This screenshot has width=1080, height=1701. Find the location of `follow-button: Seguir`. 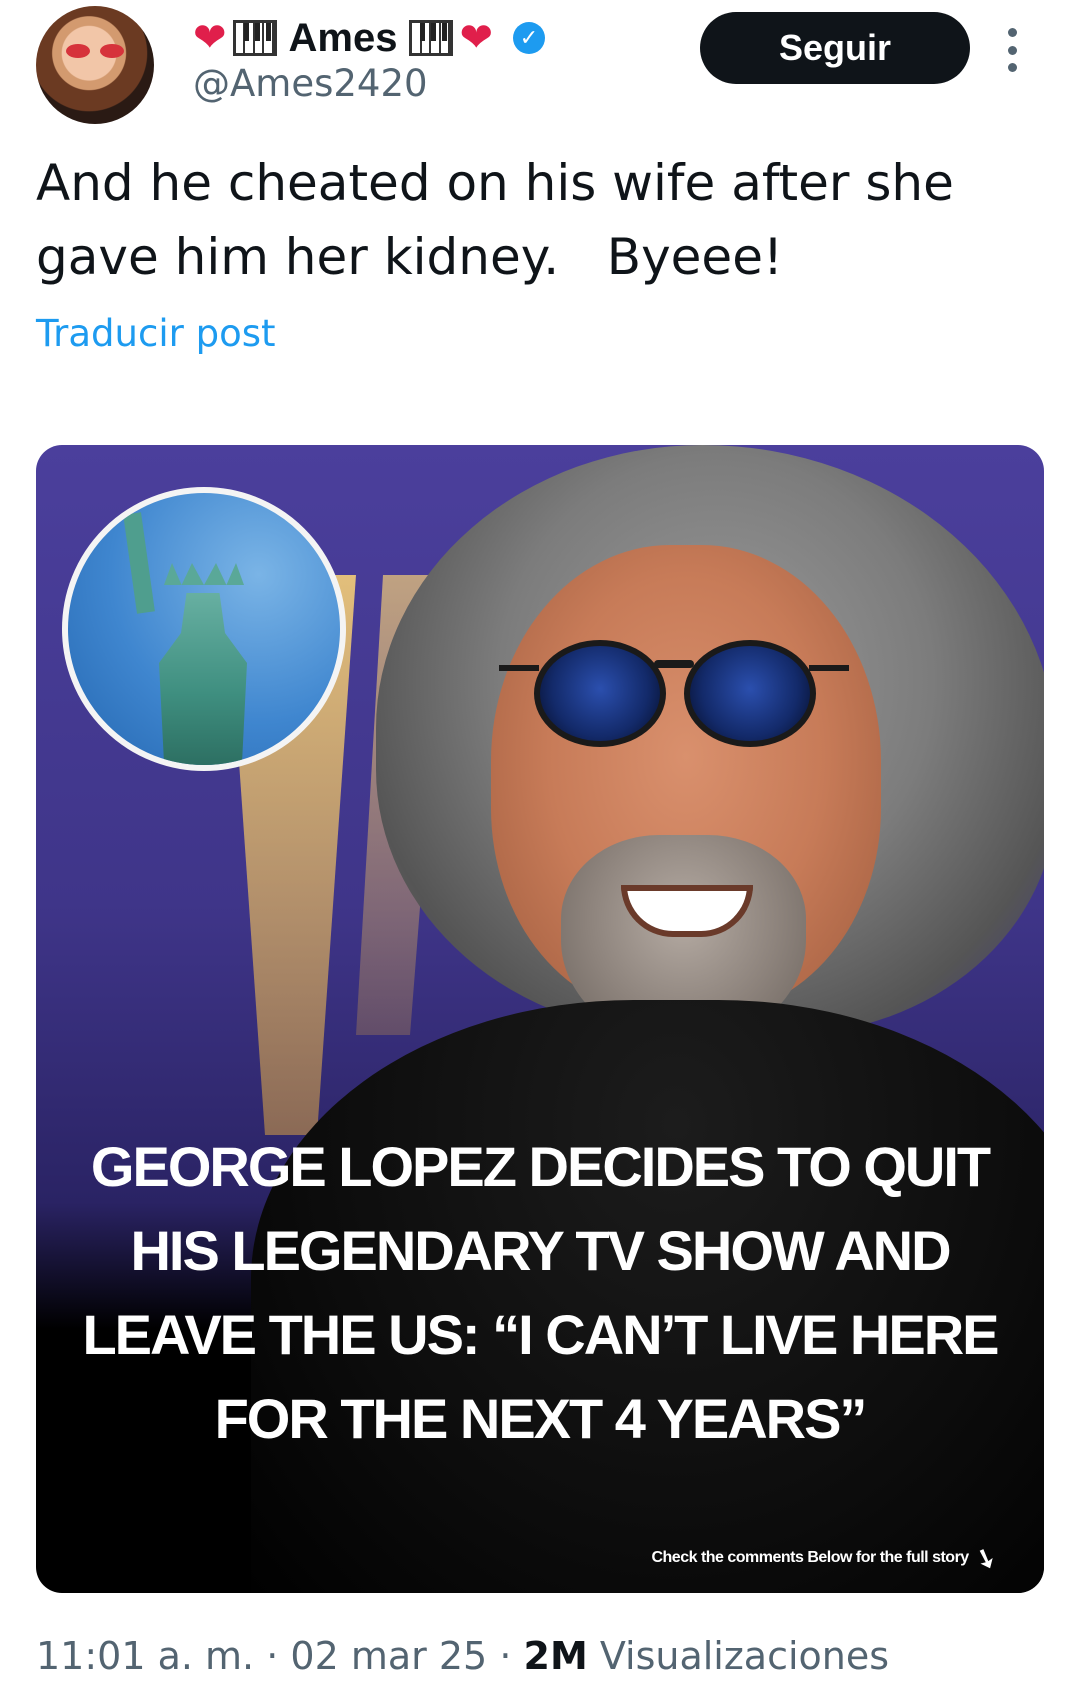

follow-button: Seguir is located at coordinates (835, 48).